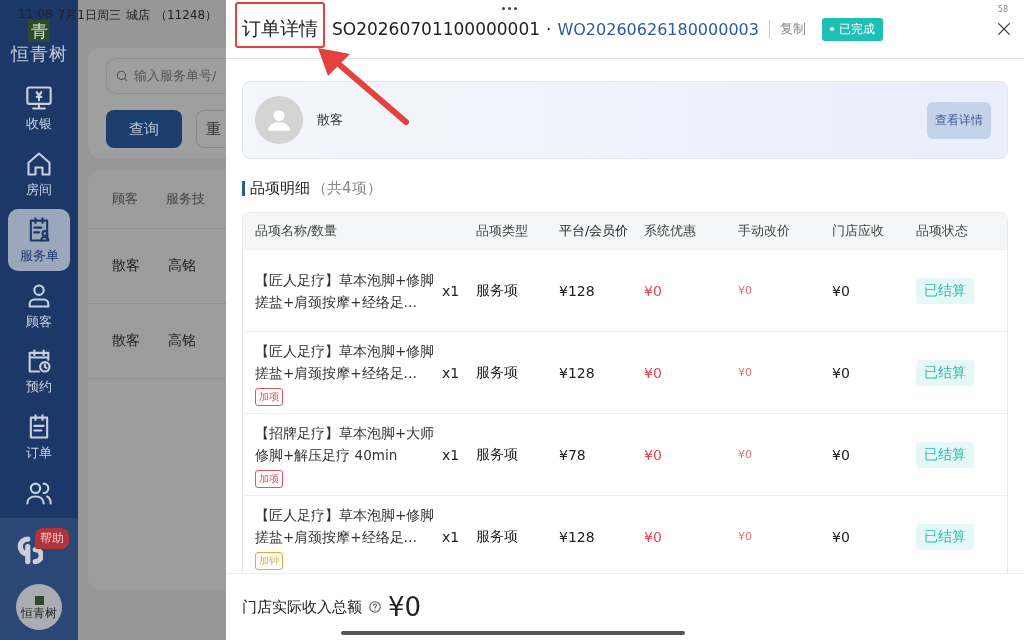 This screenshot has width=1024, height=640. Describe the element at coordinates (1002, 9) in the screenshot. I see `corner-number: 58` at that location.